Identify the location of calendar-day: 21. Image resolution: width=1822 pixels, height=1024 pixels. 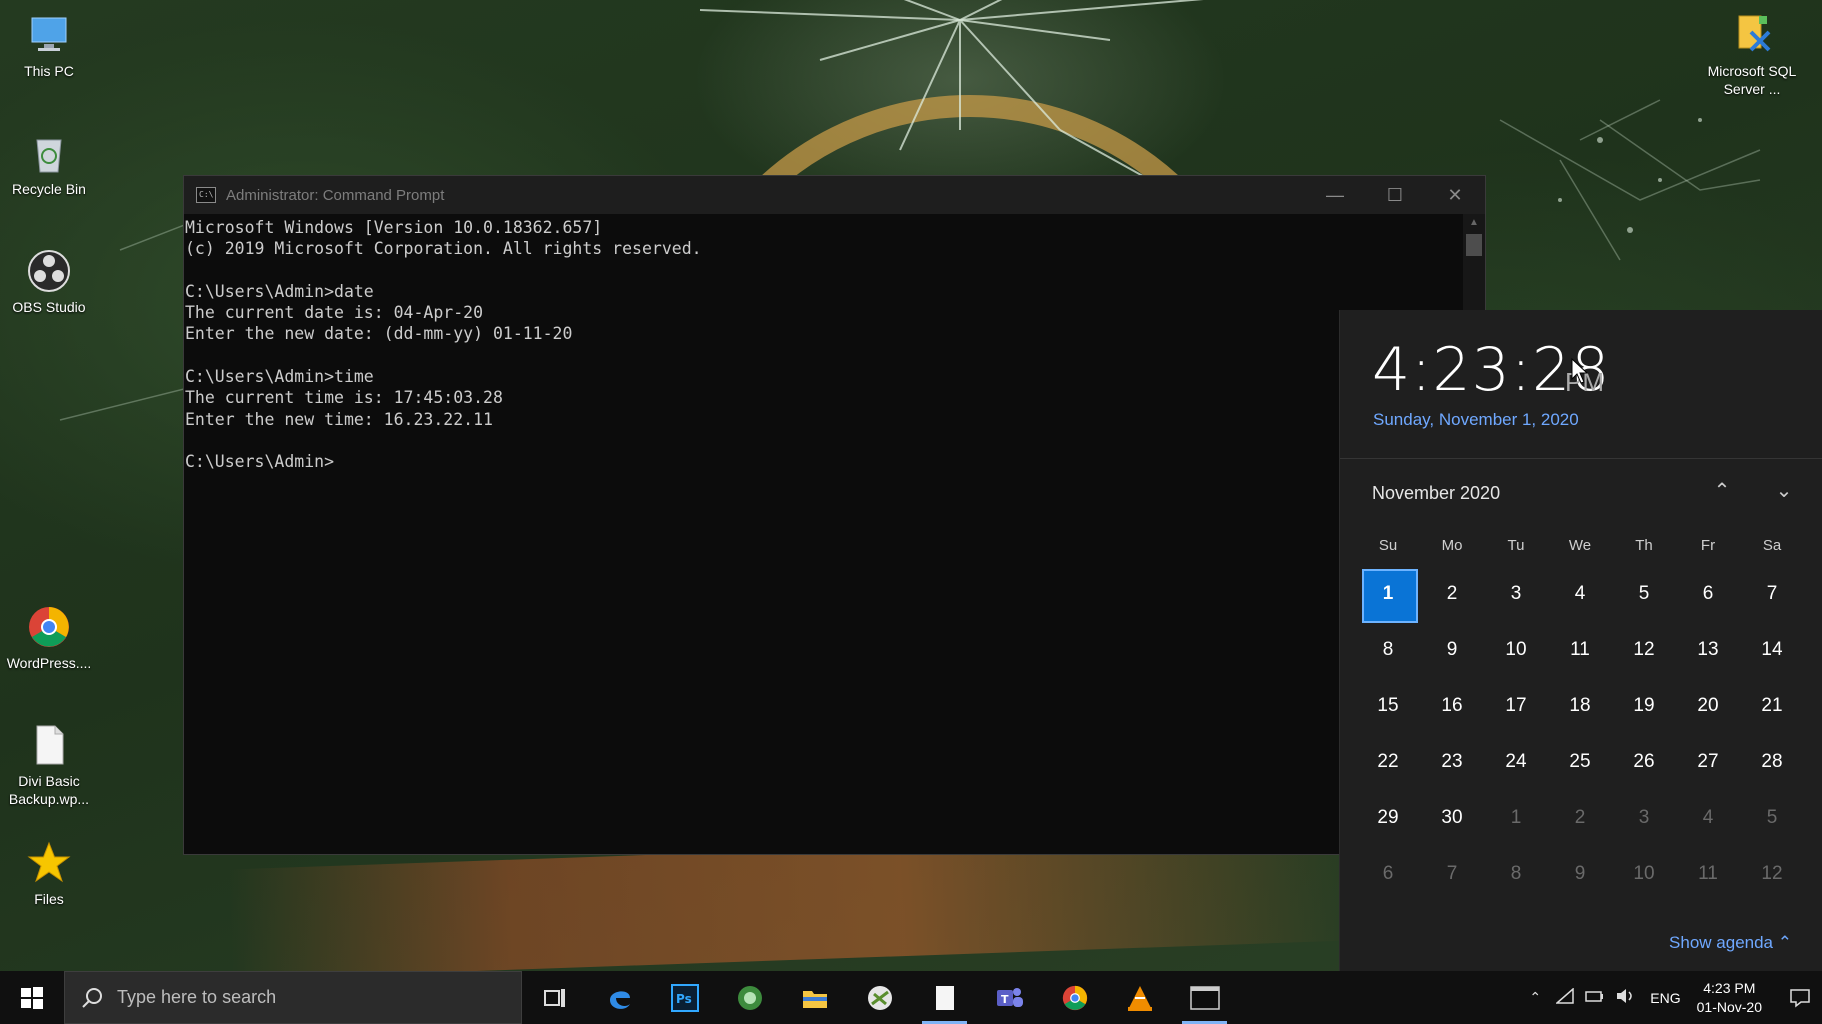
(1772, 706).